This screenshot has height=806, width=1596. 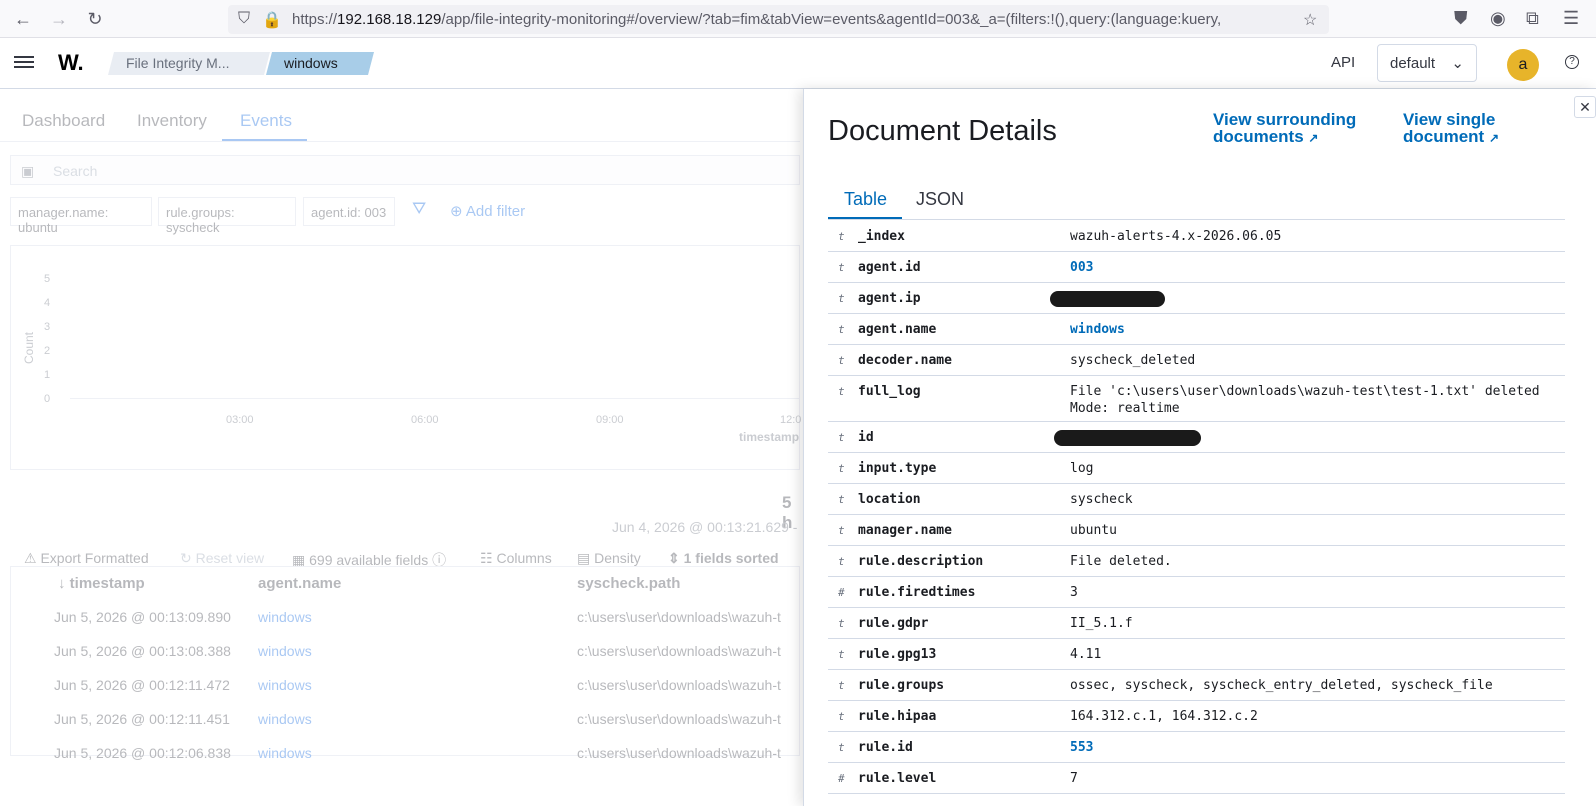 What do you see at coordinates (227, 216) in the screenshot?
I see `filter-pill: rule.groups: syscheck` at bounding box center [227, 216].